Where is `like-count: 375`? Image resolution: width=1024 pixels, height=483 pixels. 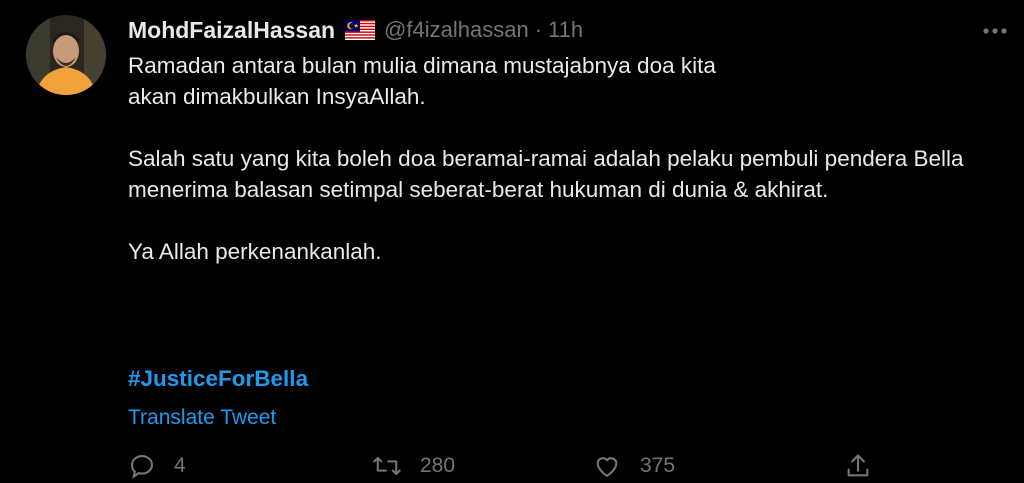 like-count: 375 is located at coordinates (658, 465).